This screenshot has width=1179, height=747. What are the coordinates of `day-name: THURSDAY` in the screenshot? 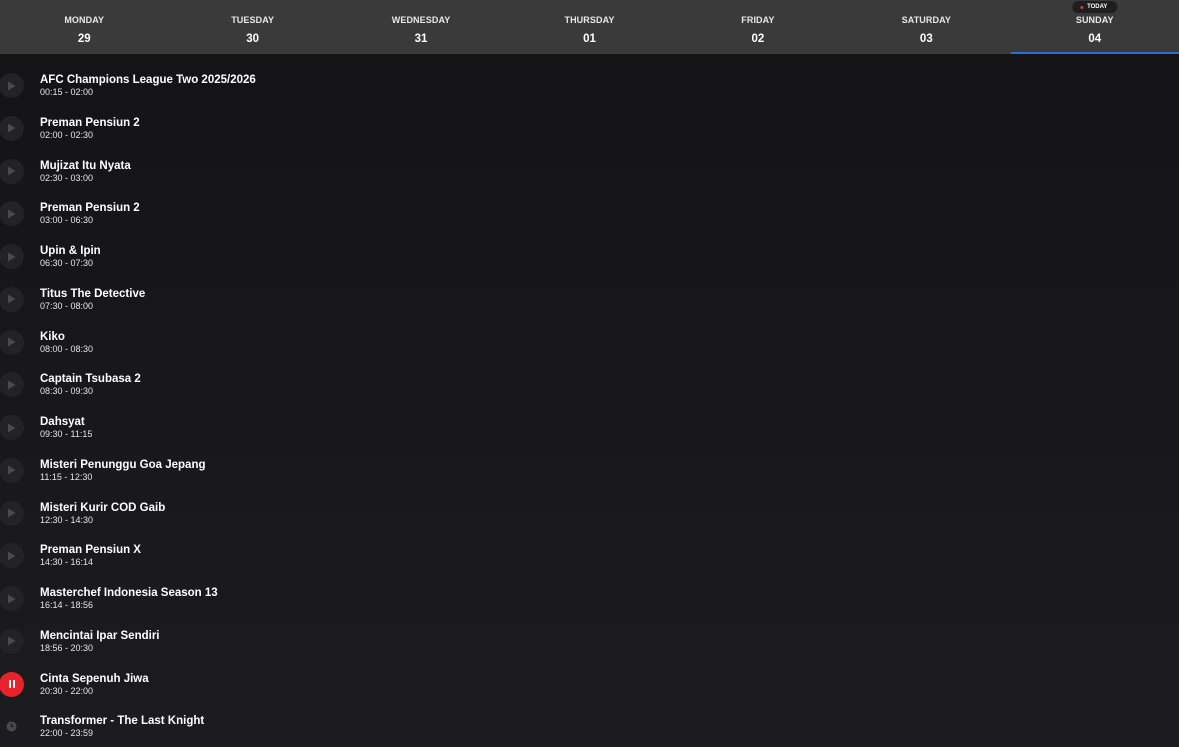 It's located at (589, 20).